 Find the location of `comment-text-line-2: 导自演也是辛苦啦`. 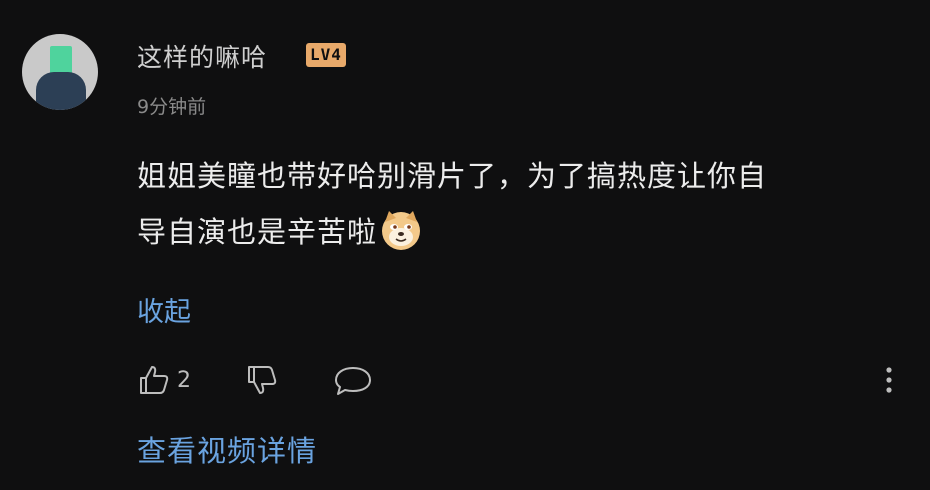

comment-text-line-2: 导自演也是辛苦啦 is located at coordinates (257, 232).